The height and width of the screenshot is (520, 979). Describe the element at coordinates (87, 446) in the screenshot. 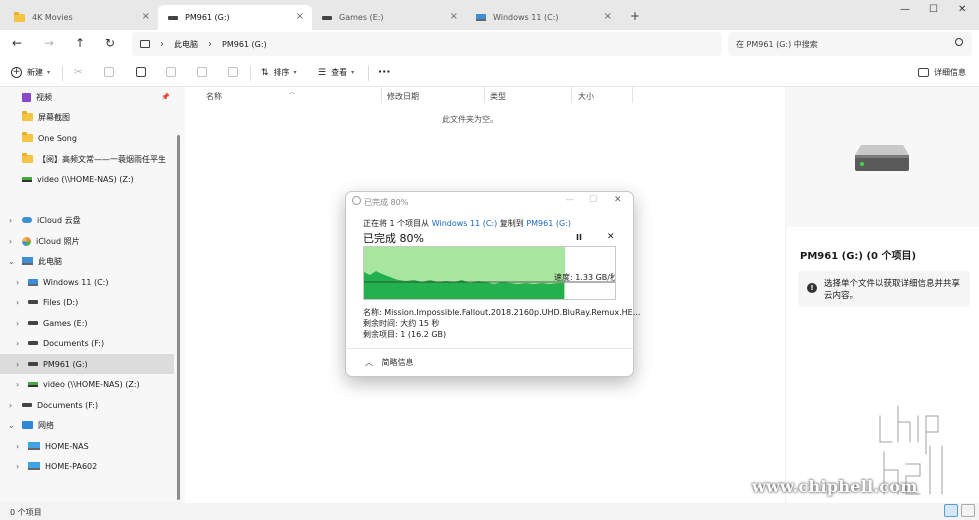

I see `sidebar-item-home-nas: › HOME-NAS` at that location.